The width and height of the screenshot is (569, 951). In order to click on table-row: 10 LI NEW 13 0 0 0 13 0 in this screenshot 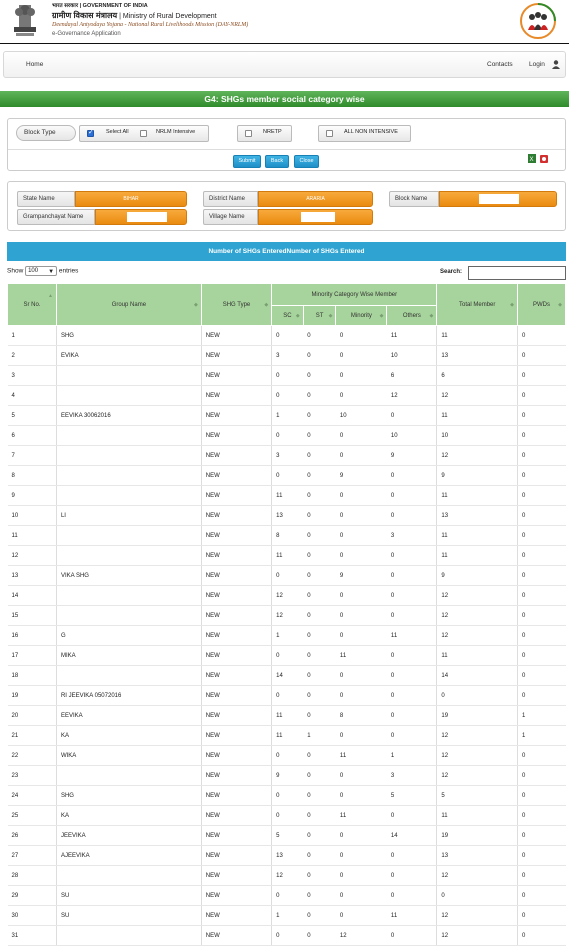, I will do `click(286, 515)`.